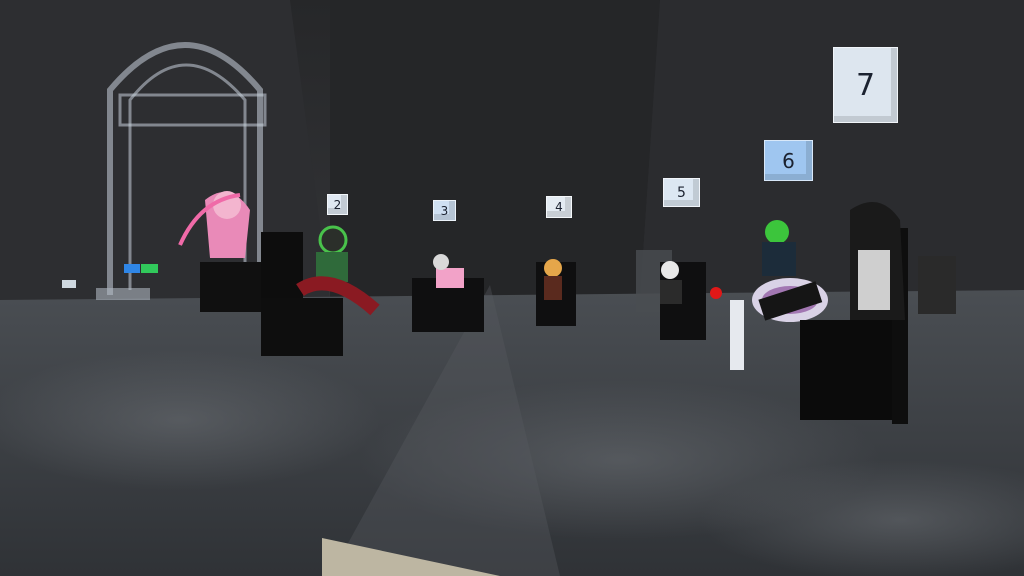  I want to click on seat-number-label: 7, so click(865, 85).